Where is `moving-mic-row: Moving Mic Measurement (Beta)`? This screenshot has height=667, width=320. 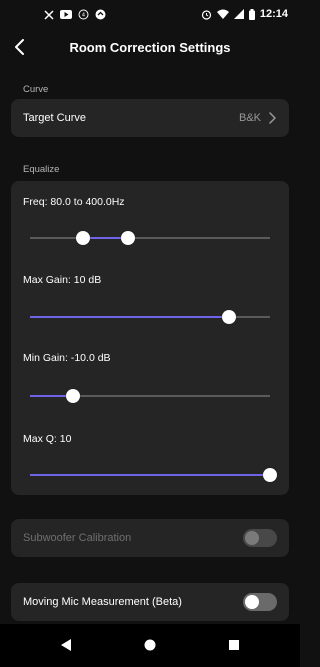 moving-mic-row: Moving Mic Measurement (Beta) is located at coordinates (150, 602).